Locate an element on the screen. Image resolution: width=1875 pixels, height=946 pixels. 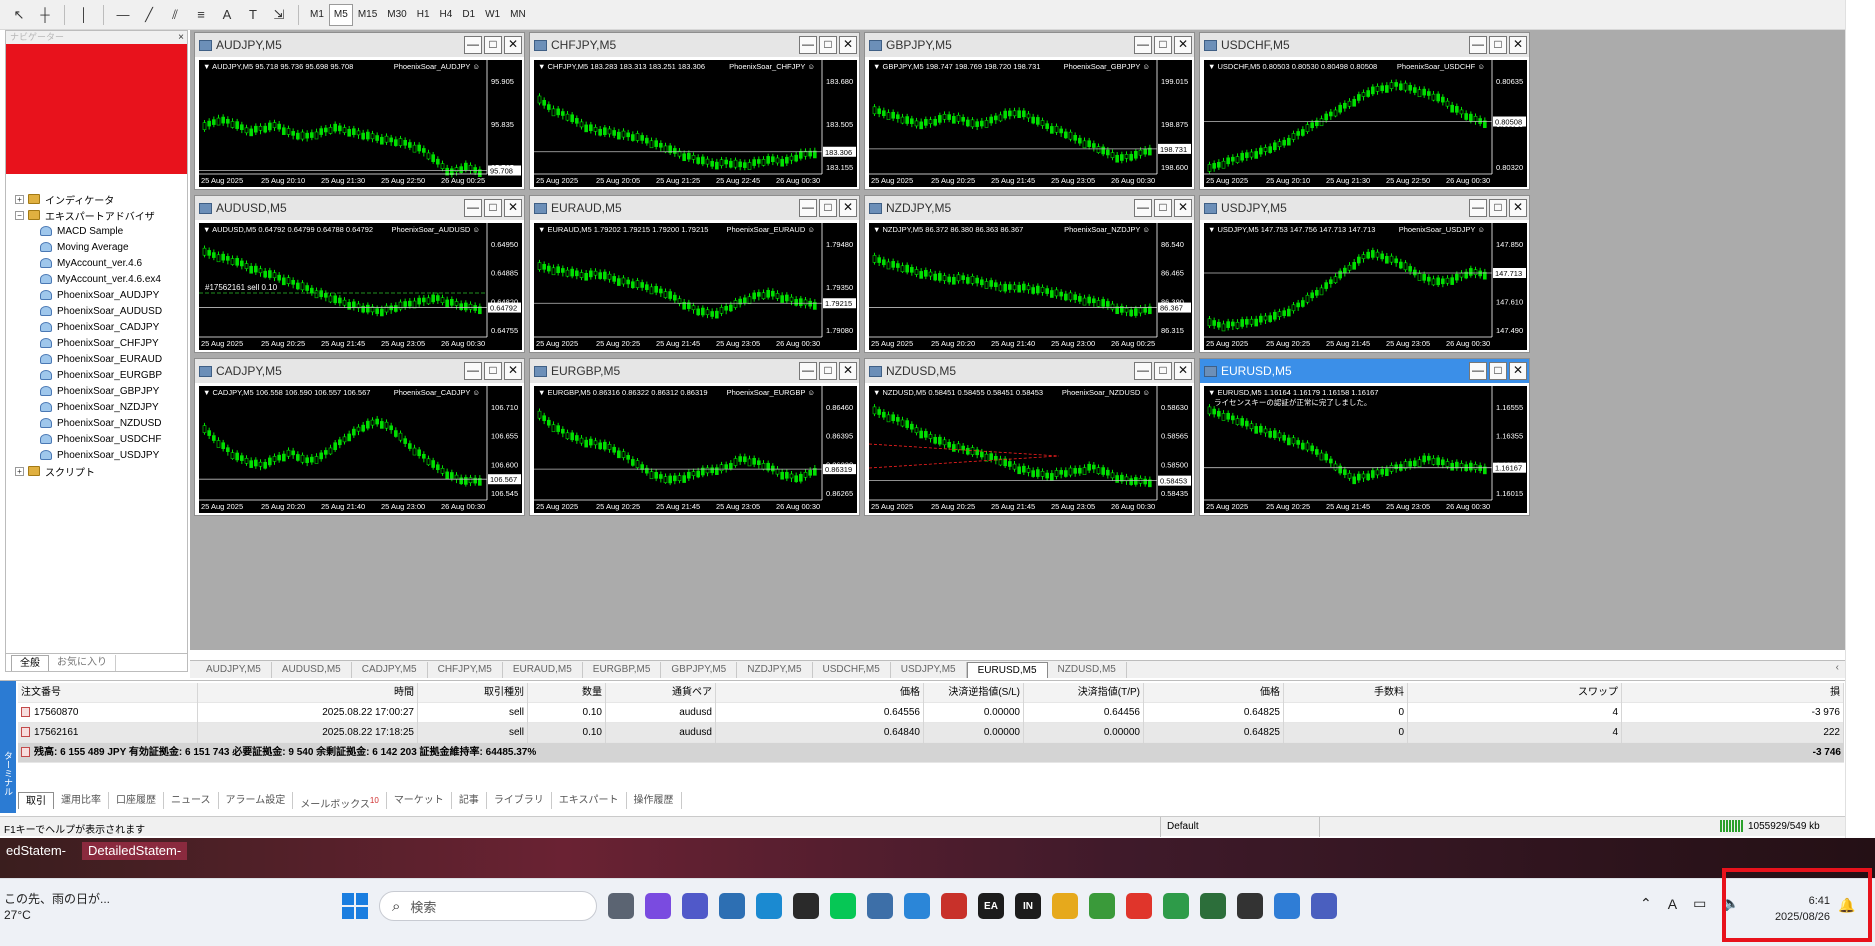
background-tab: DetailedStatem- is located at coordinates (134, 851).